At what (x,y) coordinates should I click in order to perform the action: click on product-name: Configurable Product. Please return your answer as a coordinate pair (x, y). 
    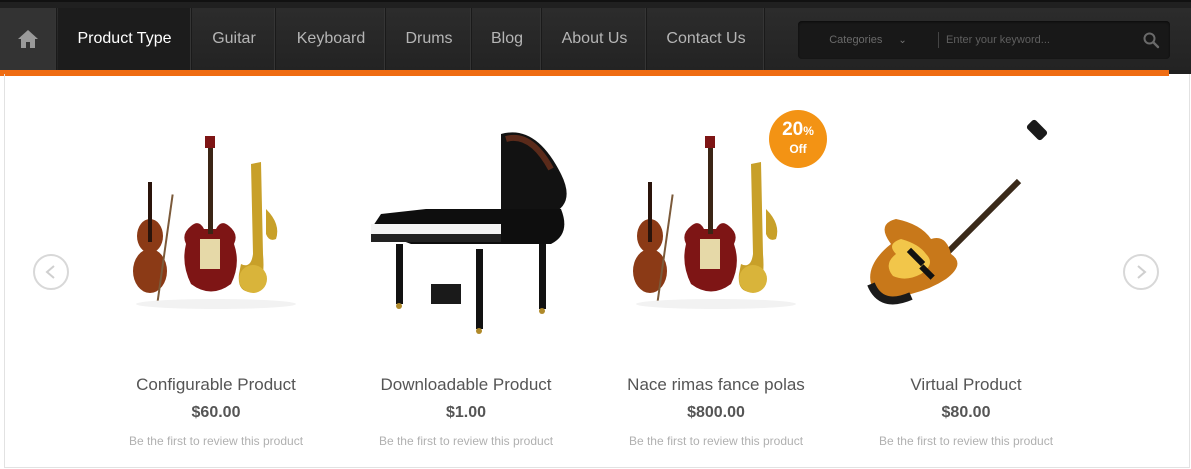
    Looking at the image, I should click on (216, 385).